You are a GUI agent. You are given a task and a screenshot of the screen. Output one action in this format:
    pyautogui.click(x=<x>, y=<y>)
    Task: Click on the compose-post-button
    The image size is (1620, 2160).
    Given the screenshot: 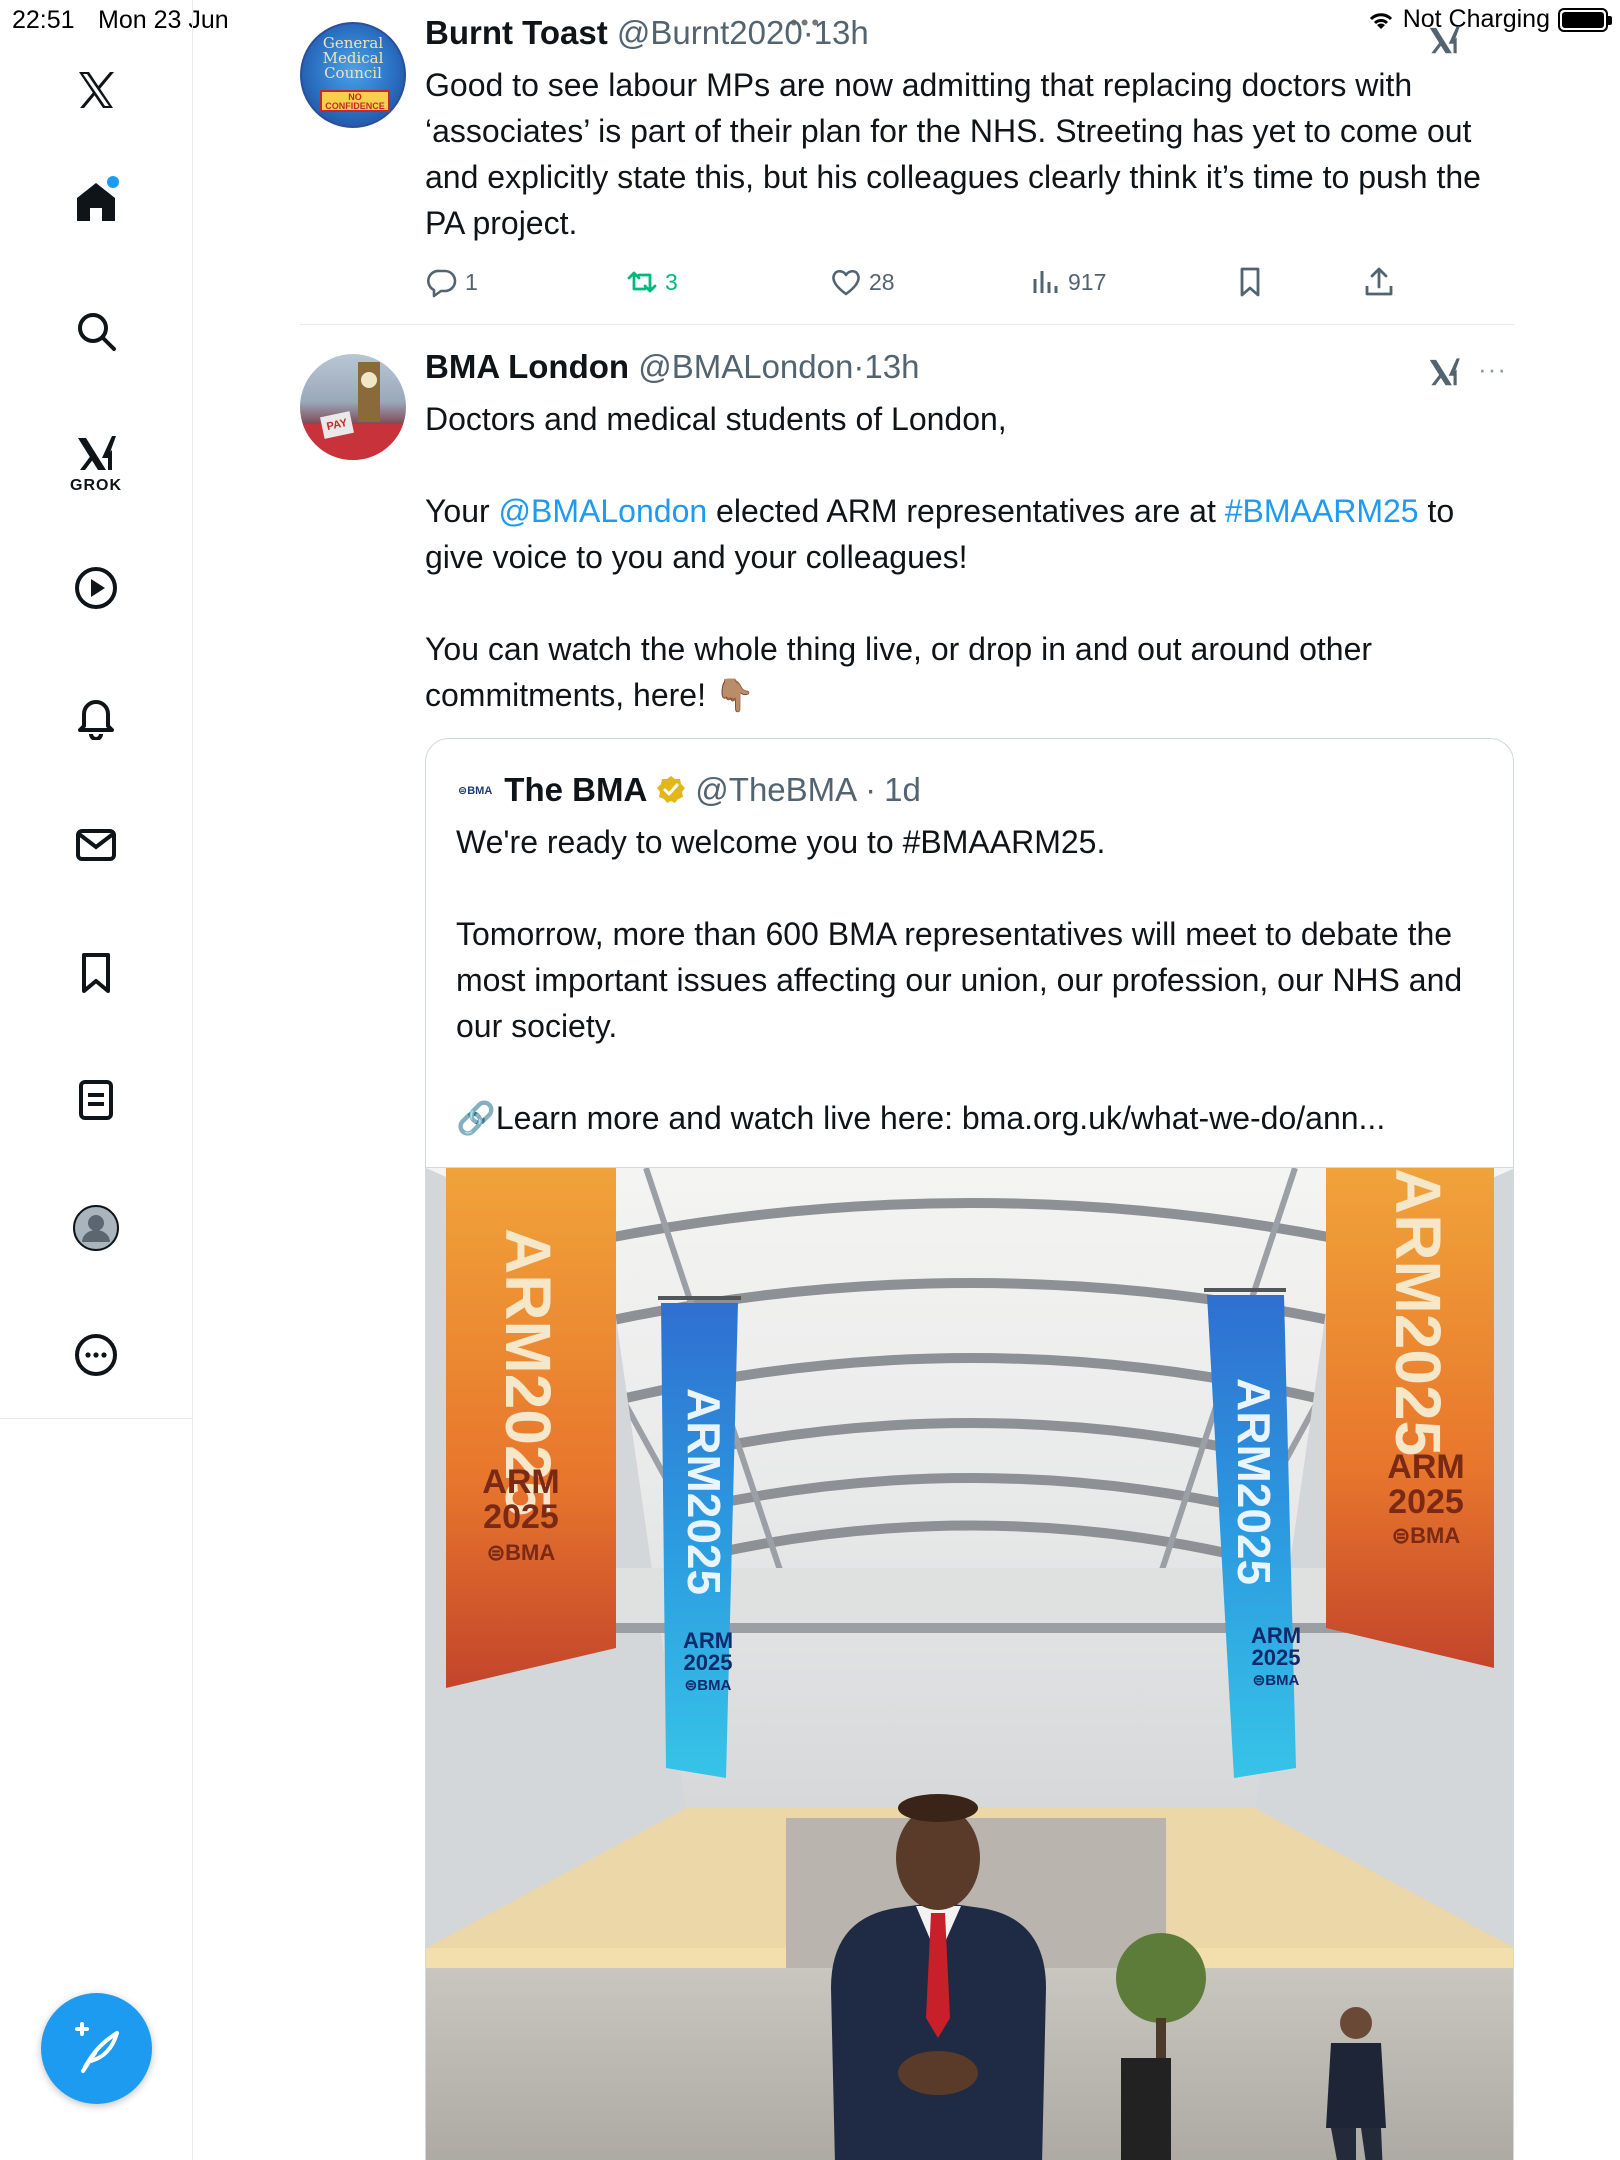 What is the action you would take?
    pyautogui.click(x=96, y=2048)
    